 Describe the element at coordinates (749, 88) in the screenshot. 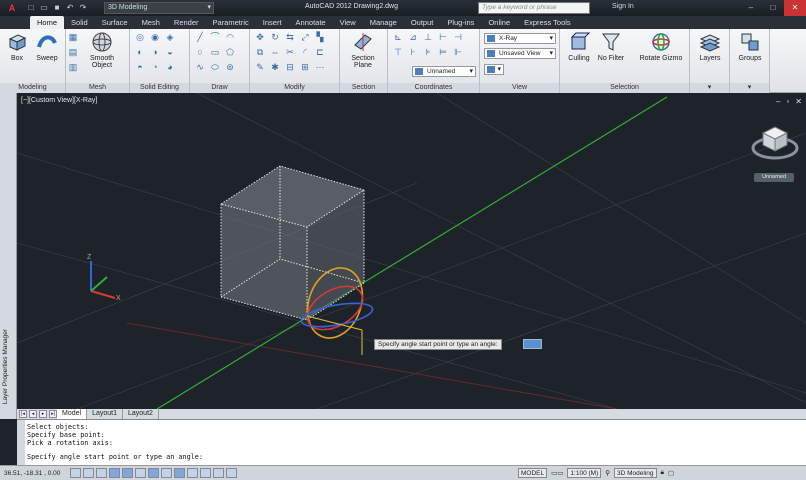

I see `panel-label-groups-expand: ▾` at that location.